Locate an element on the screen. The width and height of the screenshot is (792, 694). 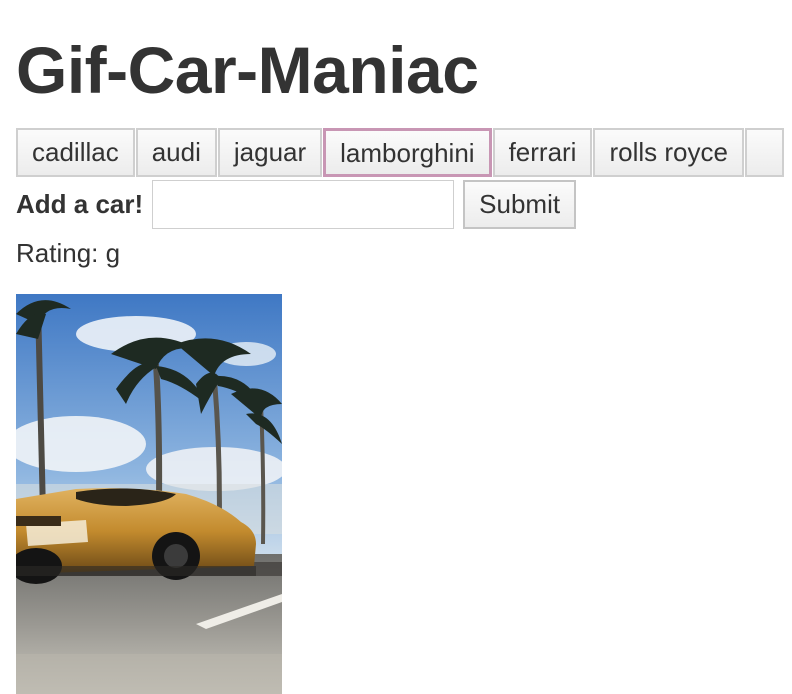
car-button-cadillac: cadillac is located at coordinates (75, 152).